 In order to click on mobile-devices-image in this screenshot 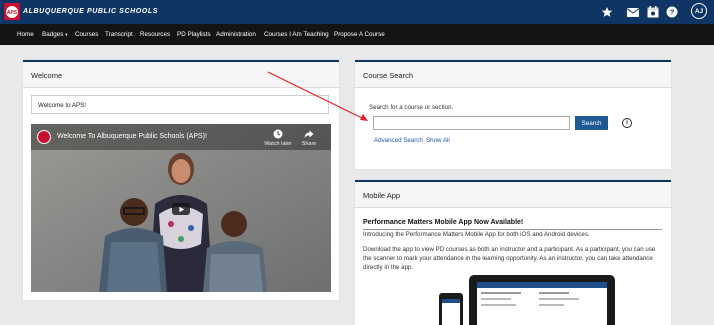, I will do `click(527, 300)`.